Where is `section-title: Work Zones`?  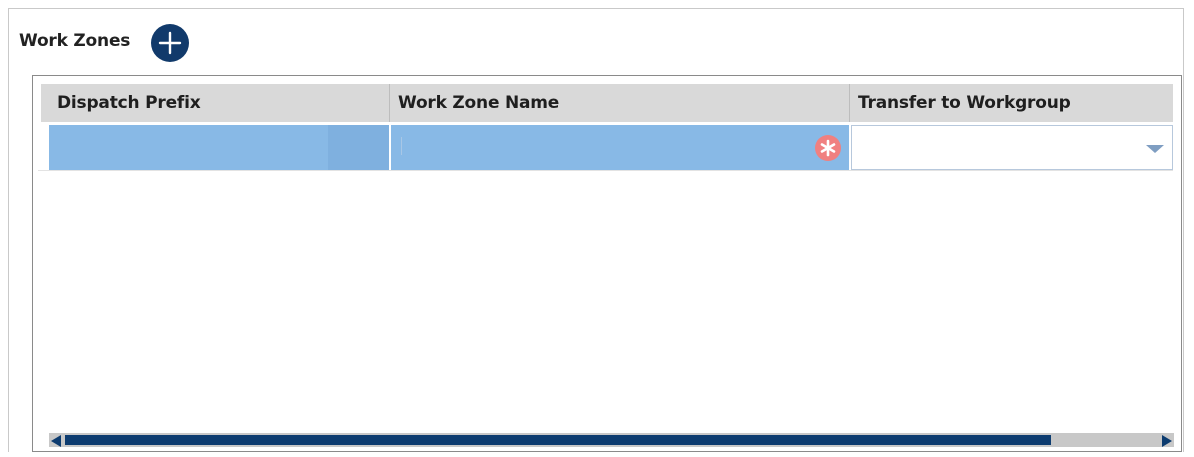
section-title: Work Zones is located at coordinates (75, 41).